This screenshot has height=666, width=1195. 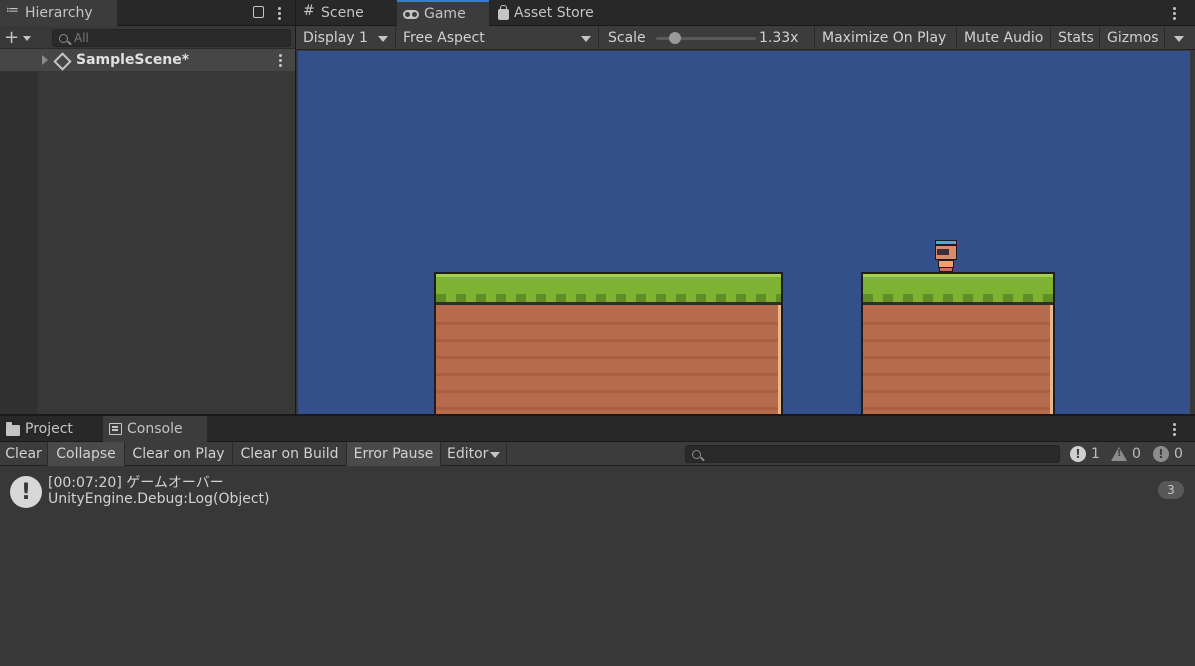 I want to click on hierarchy-toolbar: +, so click(x=147, y=37).